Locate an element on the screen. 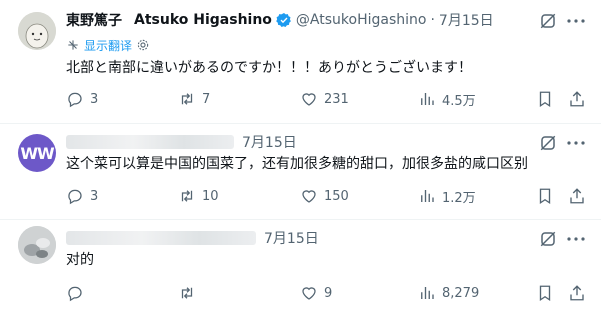 The width and height of the screenshot is (601, 309). views-count: 8,279 is located at coordinates (461, 293).